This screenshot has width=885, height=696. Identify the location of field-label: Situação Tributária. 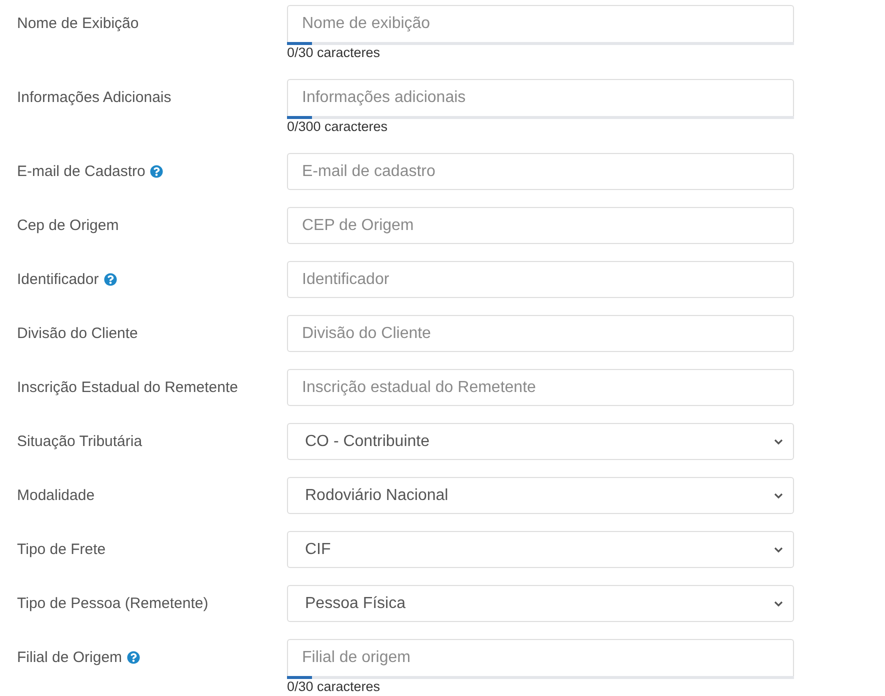
(79, 441).